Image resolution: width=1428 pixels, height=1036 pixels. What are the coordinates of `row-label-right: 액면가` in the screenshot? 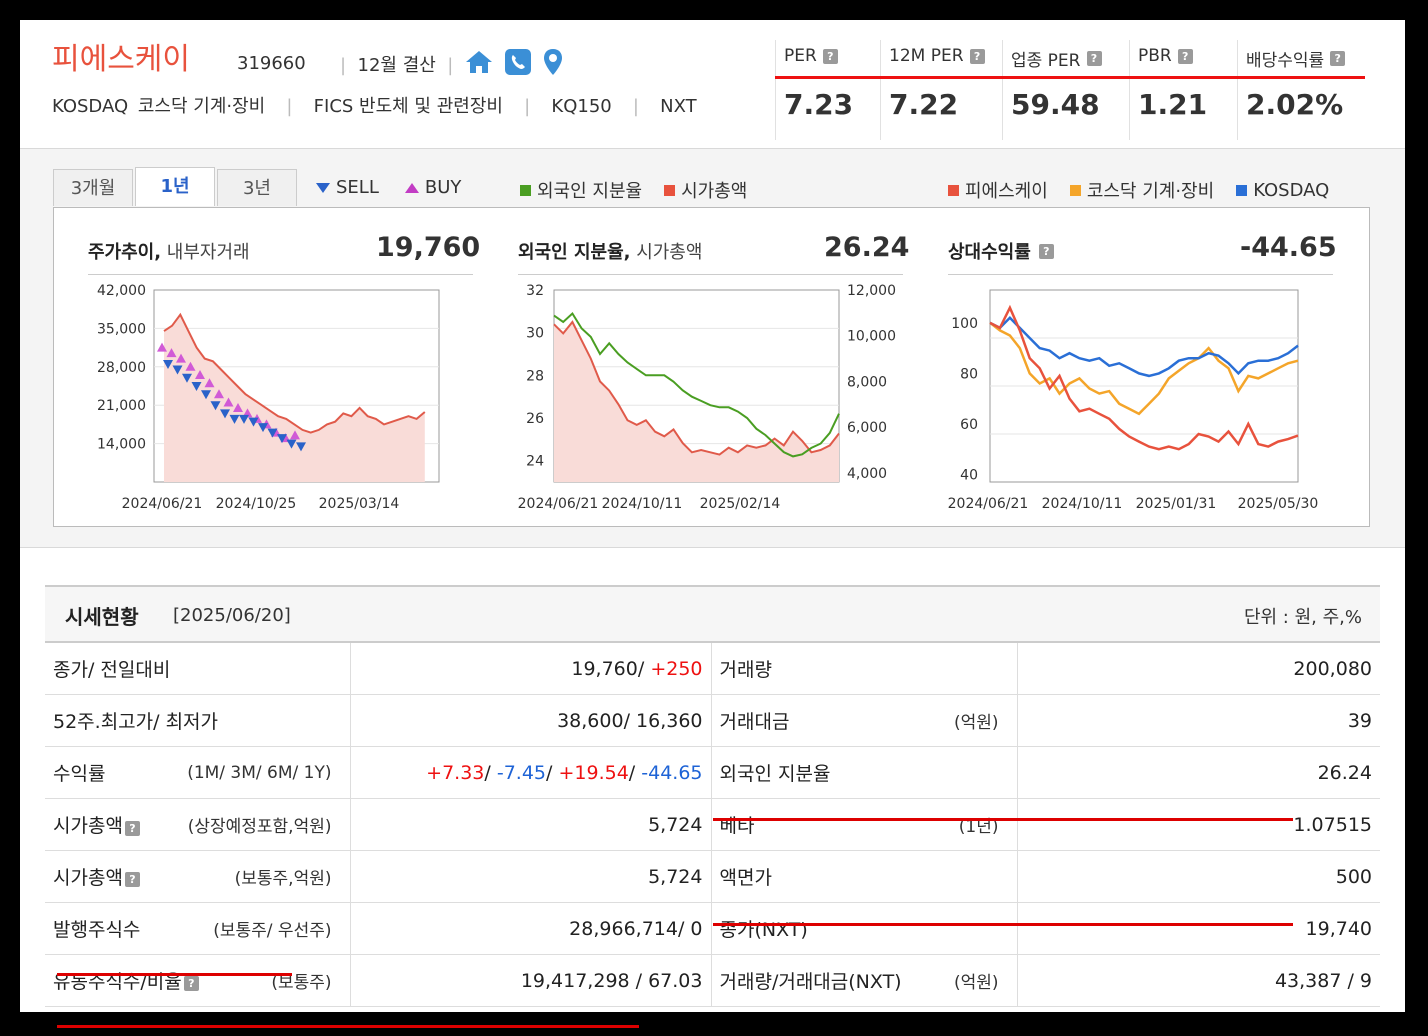 It's located at (864, 876).